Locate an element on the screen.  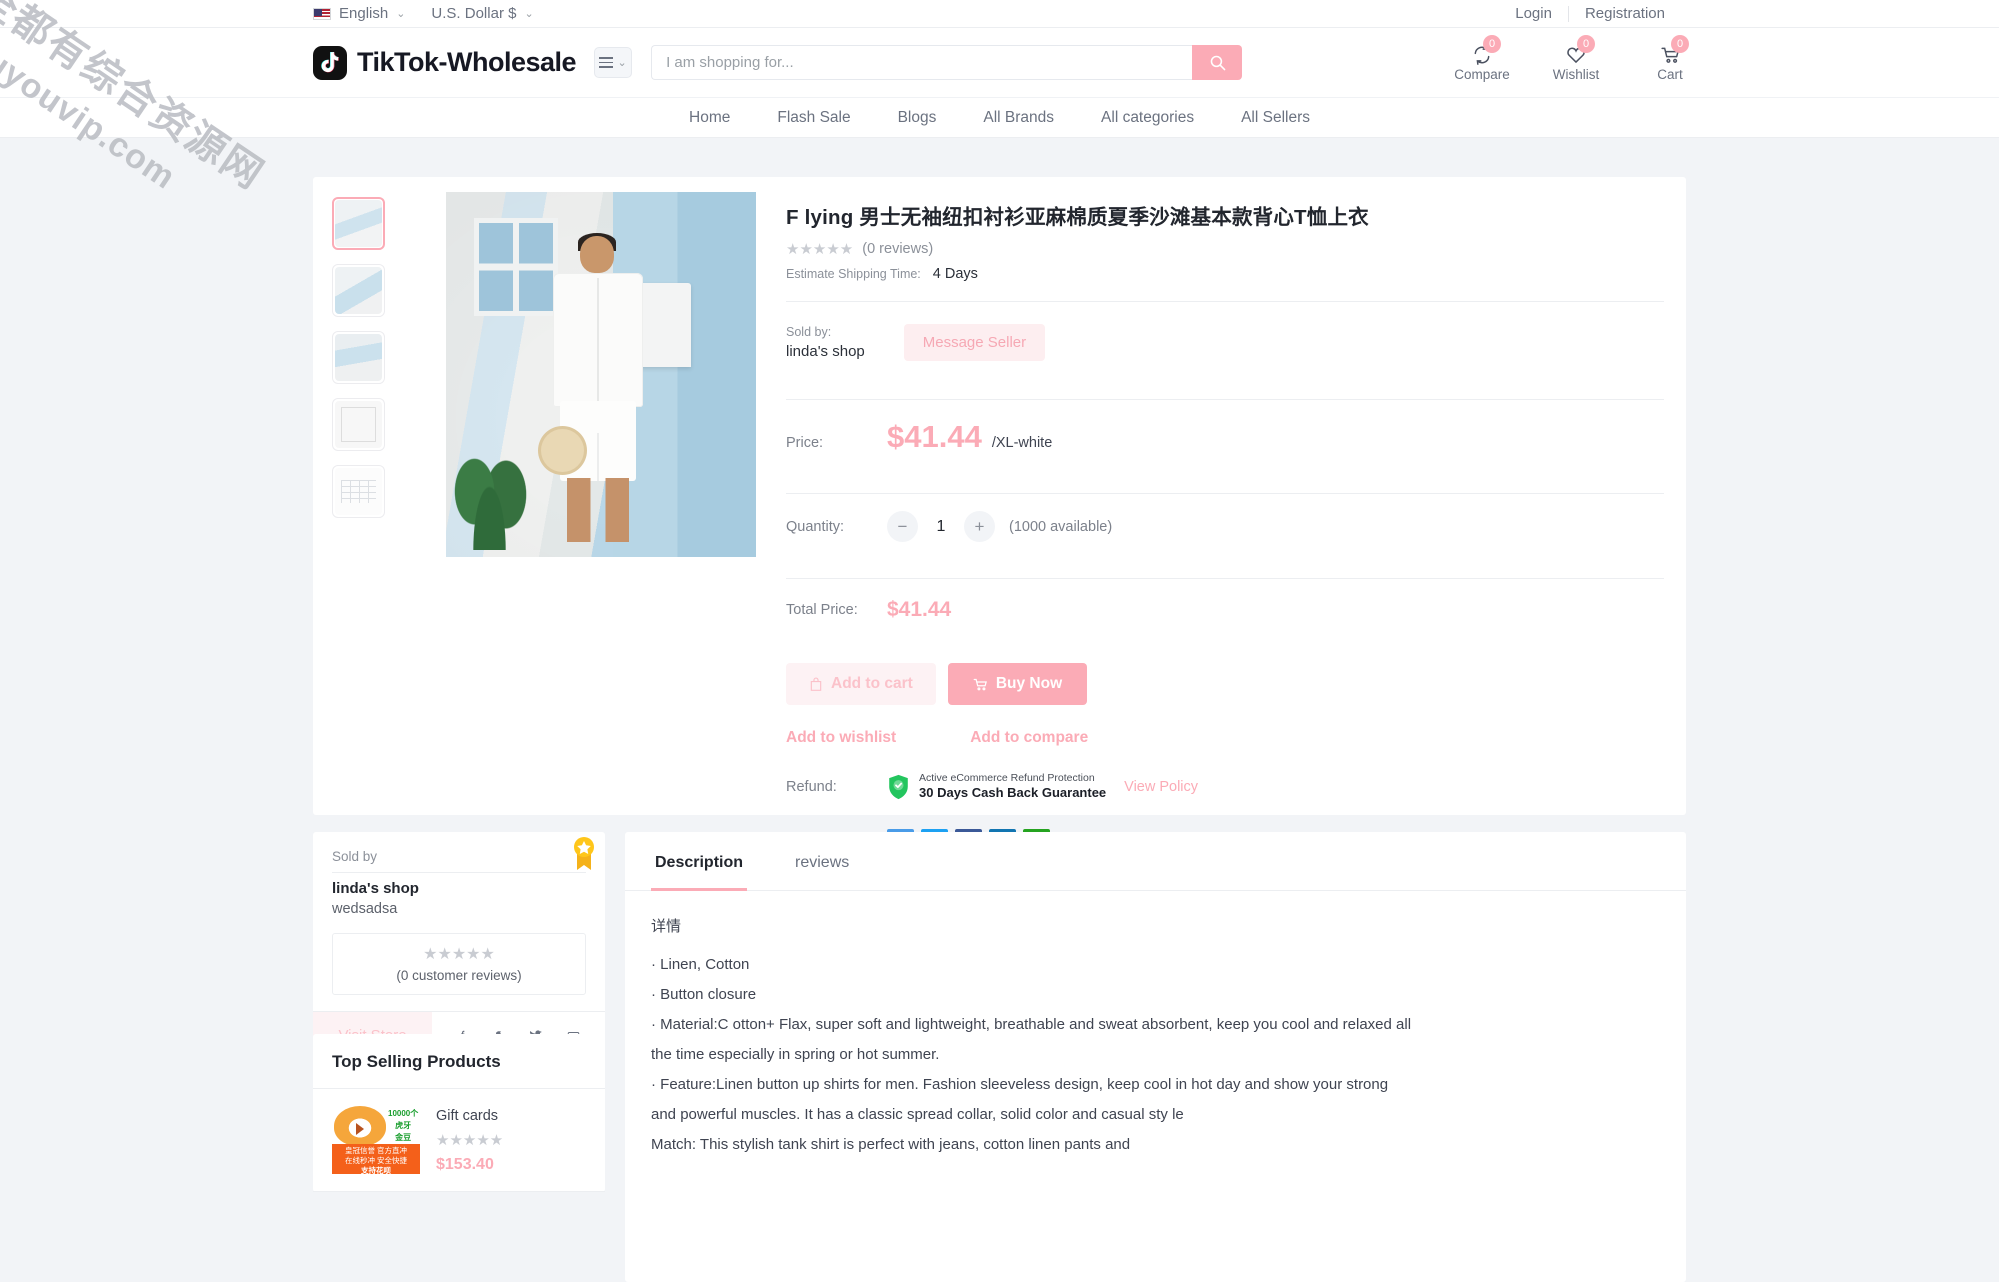
cat-mascot-icon is located at coordinates (360, 1126).